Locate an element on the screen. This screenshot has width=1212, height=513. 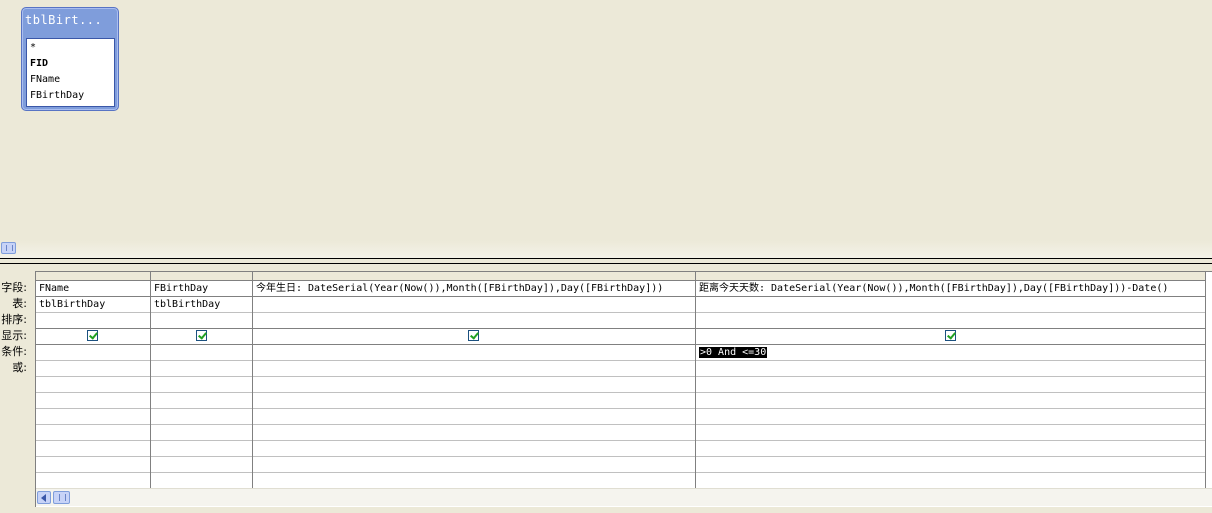
grip-icon is located at coordinates (61, 497).